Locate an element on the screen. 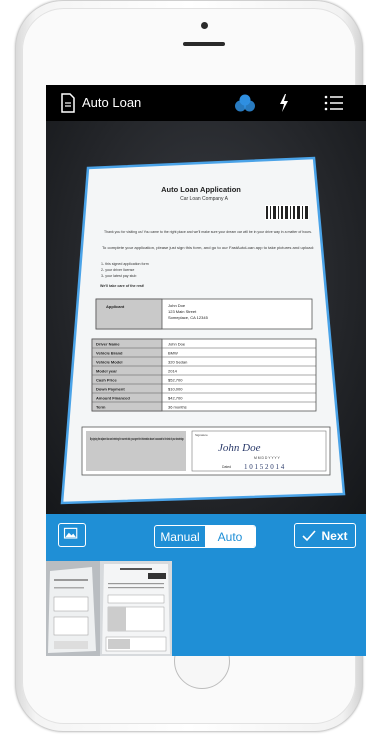  menu-icon is located at coordinates (334, 103).